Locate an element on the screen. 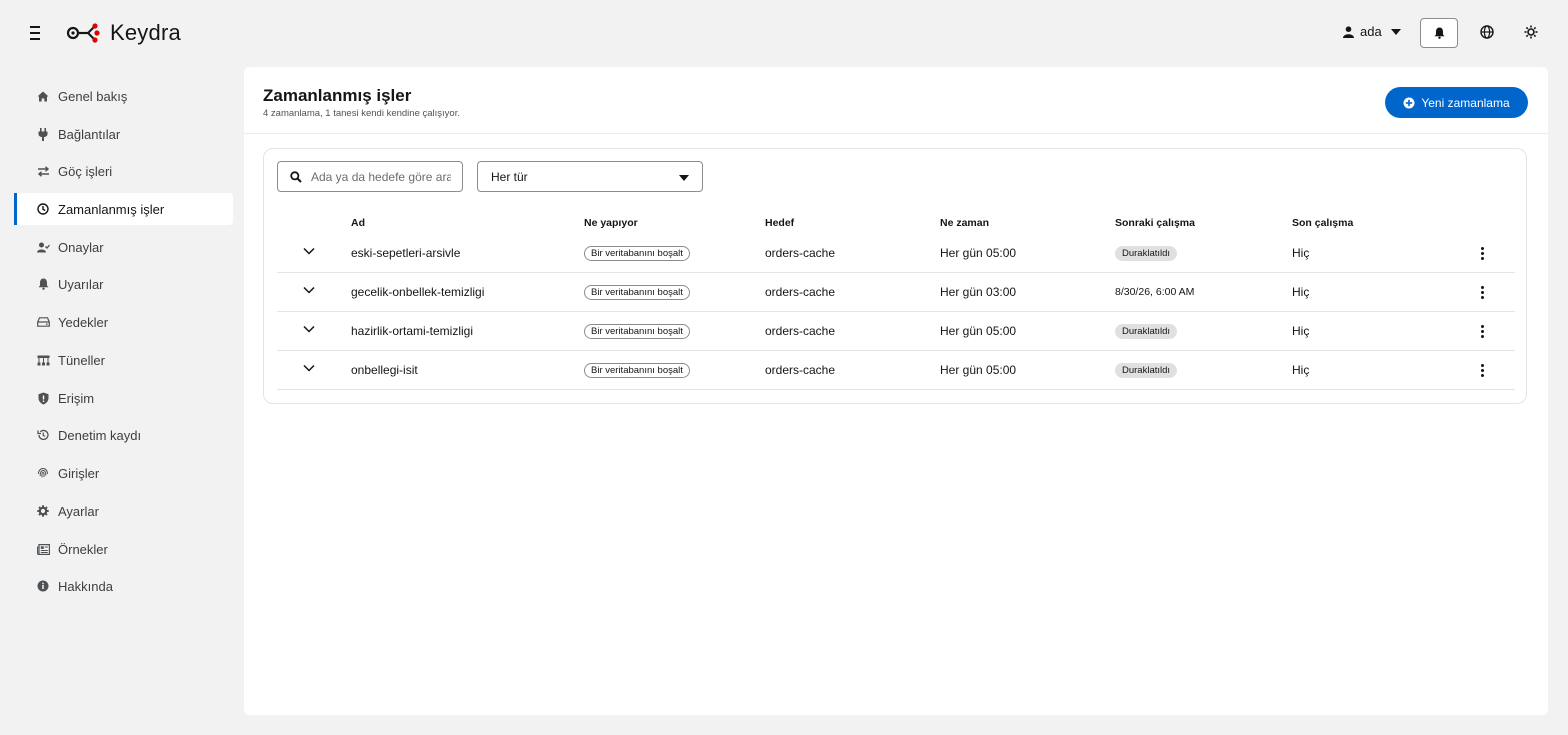 Image resolution: width=1568 pixels, height=735 pixels. globe-icon is located at coordinates (1487, 32).